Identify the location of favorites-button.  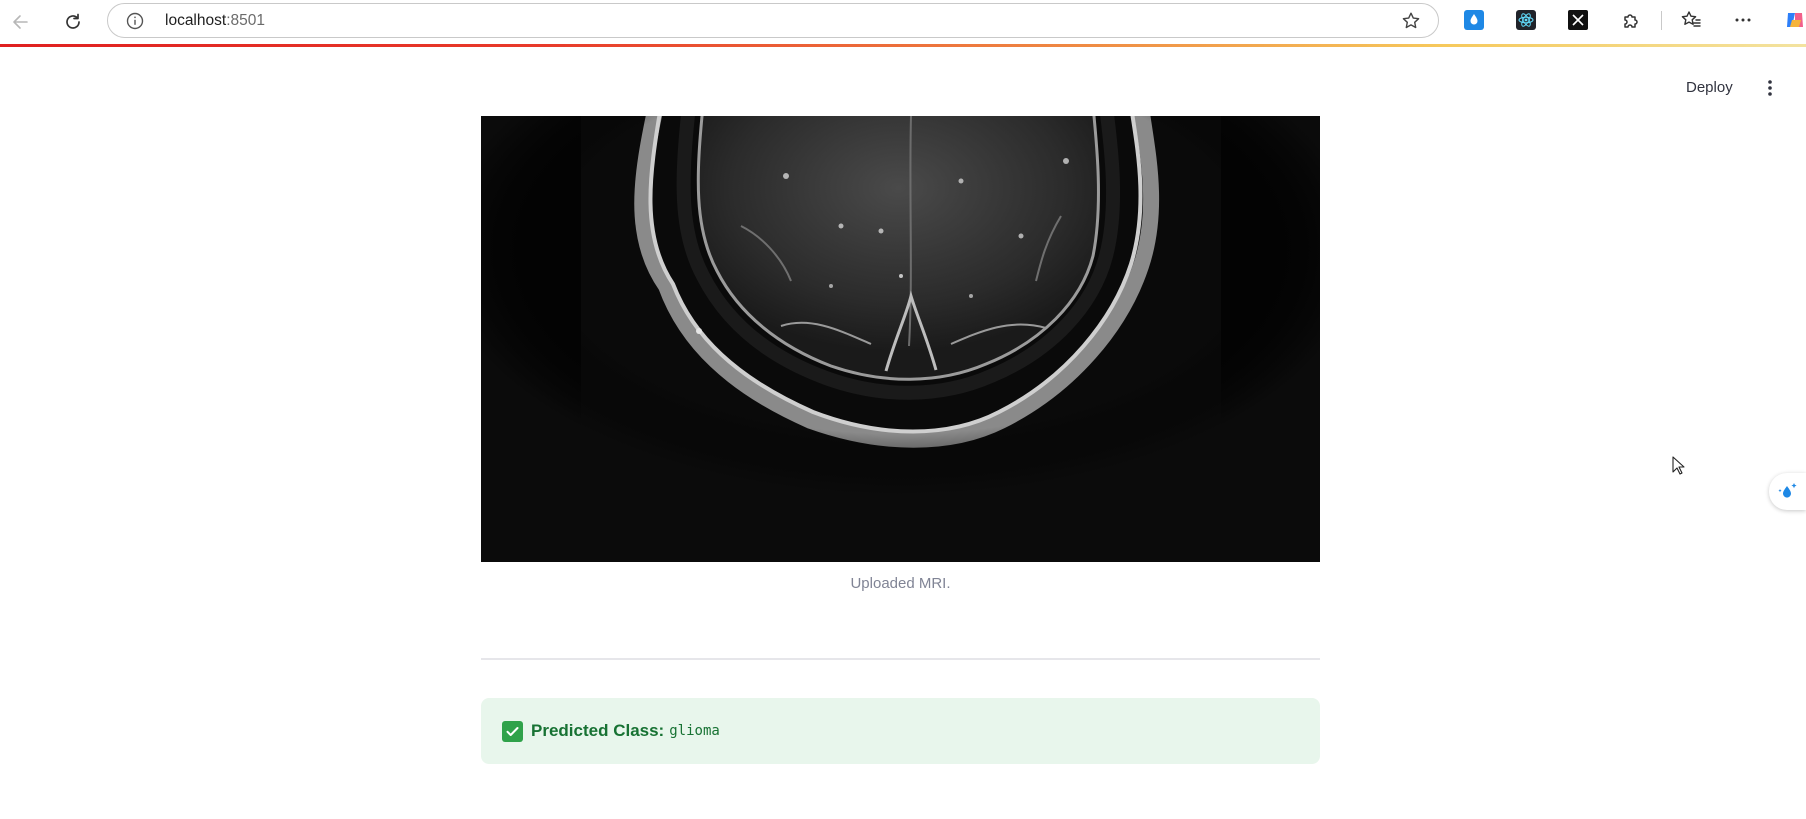
(1691, 20).